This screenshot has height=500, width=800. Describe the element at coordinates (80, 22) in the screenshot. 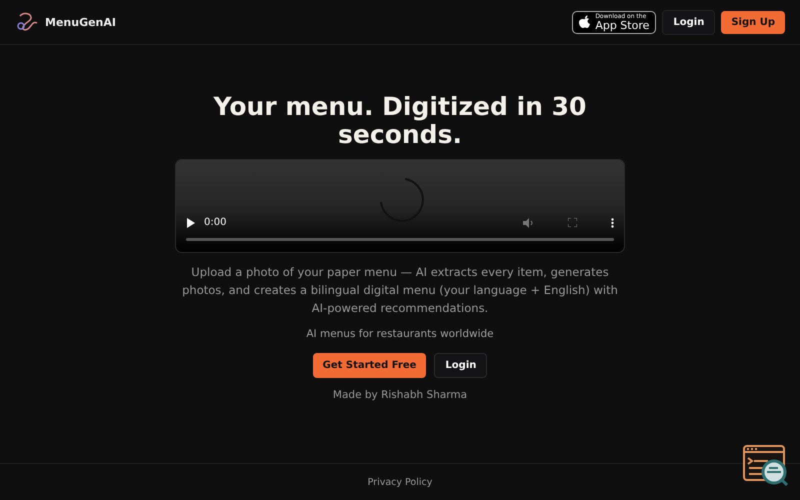

I see `brand-name: MenuGenAI` at that location.